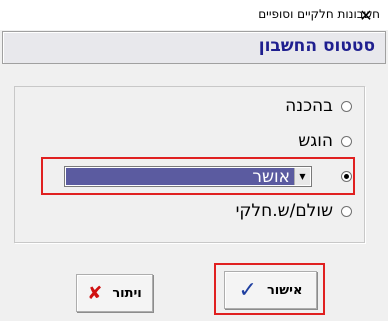 This screenshot has height=321, width=388. Describe the element at coordinates (194, 47) in the screenshot. I see `status-header: סטטוס החשבון` at that location.